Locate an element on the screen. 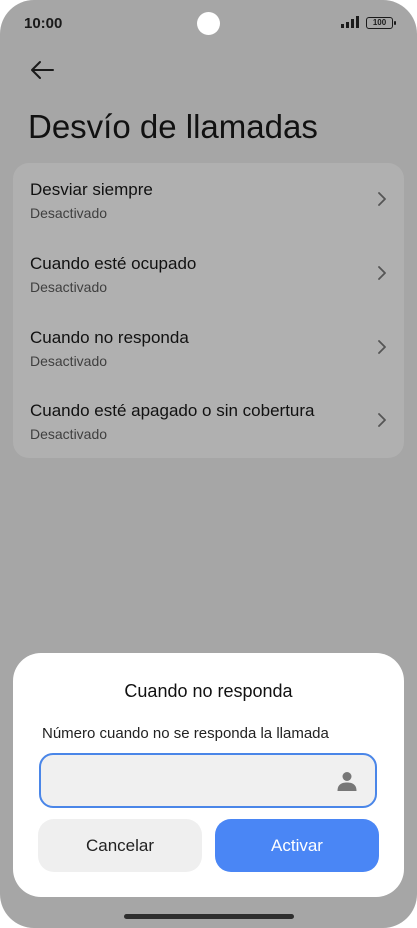 This screenshot has height=928, width=417. status-bar: 10:00 100 is located at coordinates (208, 24).